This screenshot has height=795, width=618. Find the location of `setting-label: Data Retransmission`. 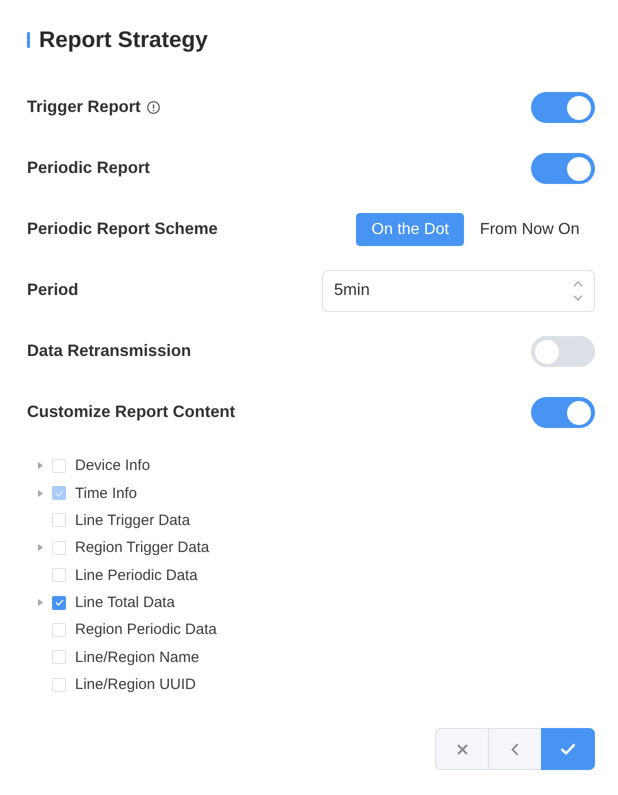

setting-label: Data Retransmission is located at coordinates (109, 351).